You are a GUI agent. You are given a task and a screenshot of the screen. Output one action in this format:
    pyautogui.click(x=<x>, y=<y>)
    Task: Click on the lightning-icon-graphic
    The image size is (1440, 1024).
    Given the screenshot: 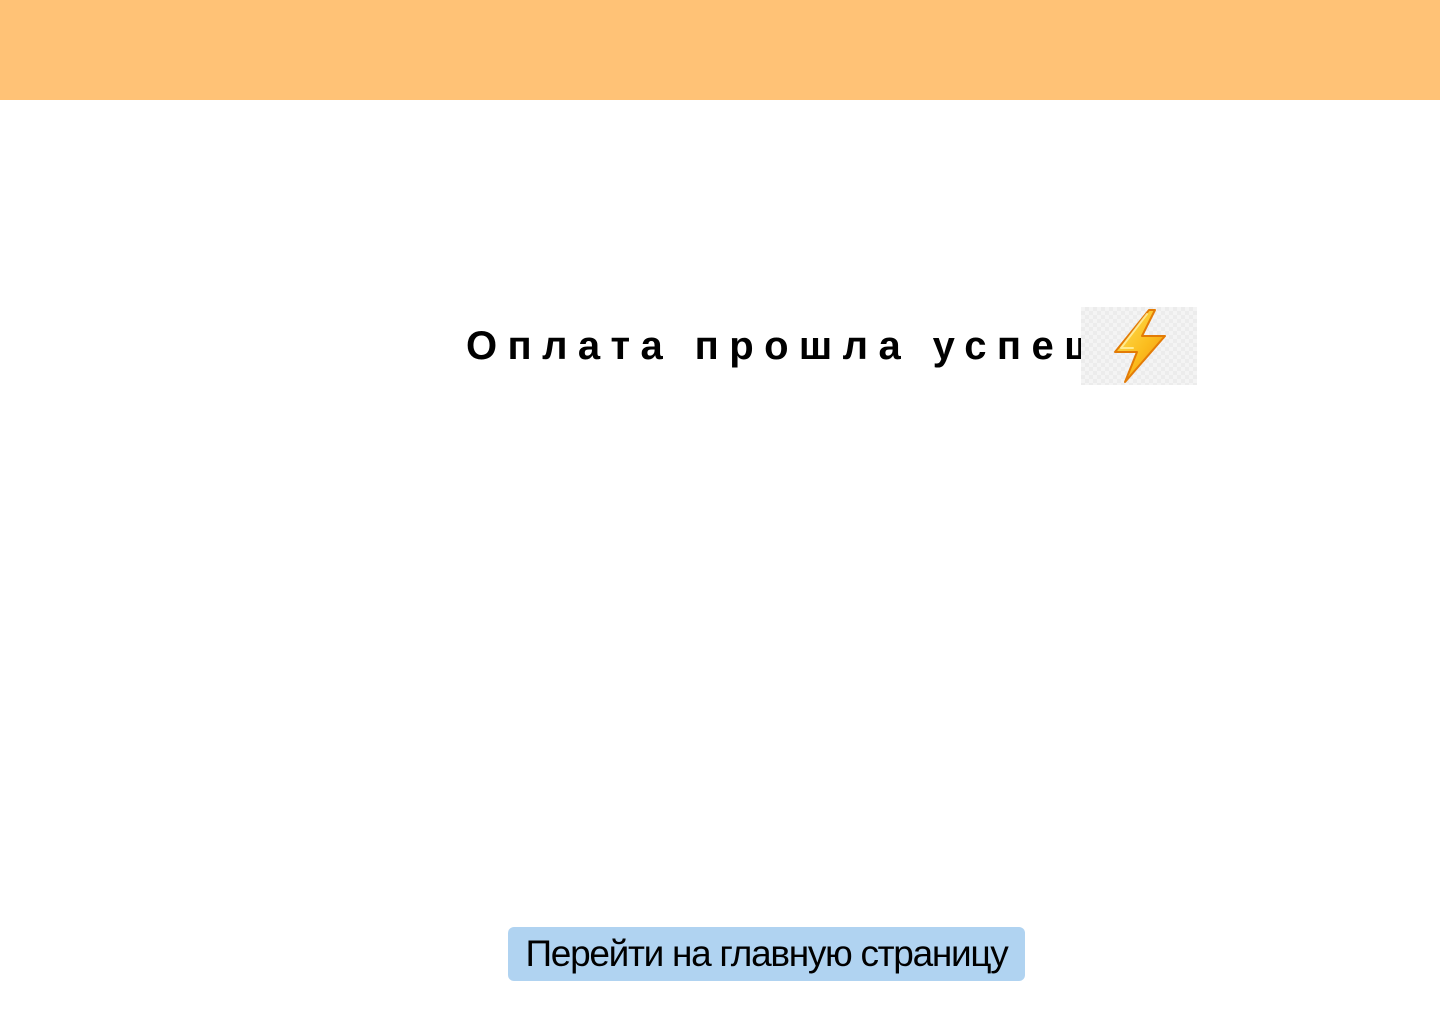 What is the action you would take?
    pyautogui.click(x=1140, y=346)
    